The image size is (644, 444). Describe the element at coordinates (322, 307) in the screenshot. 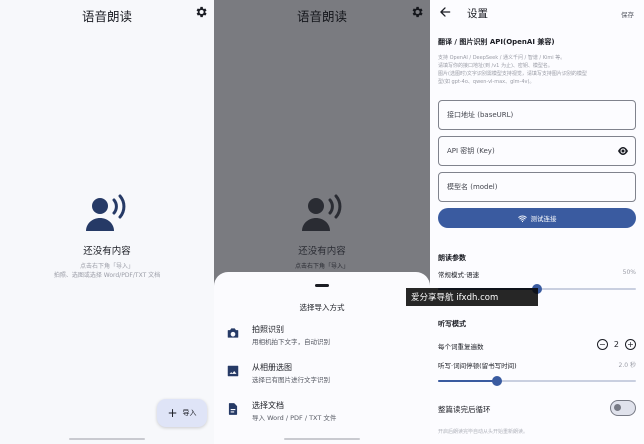

I see `sheet-title: 选择导入方式` at that location.